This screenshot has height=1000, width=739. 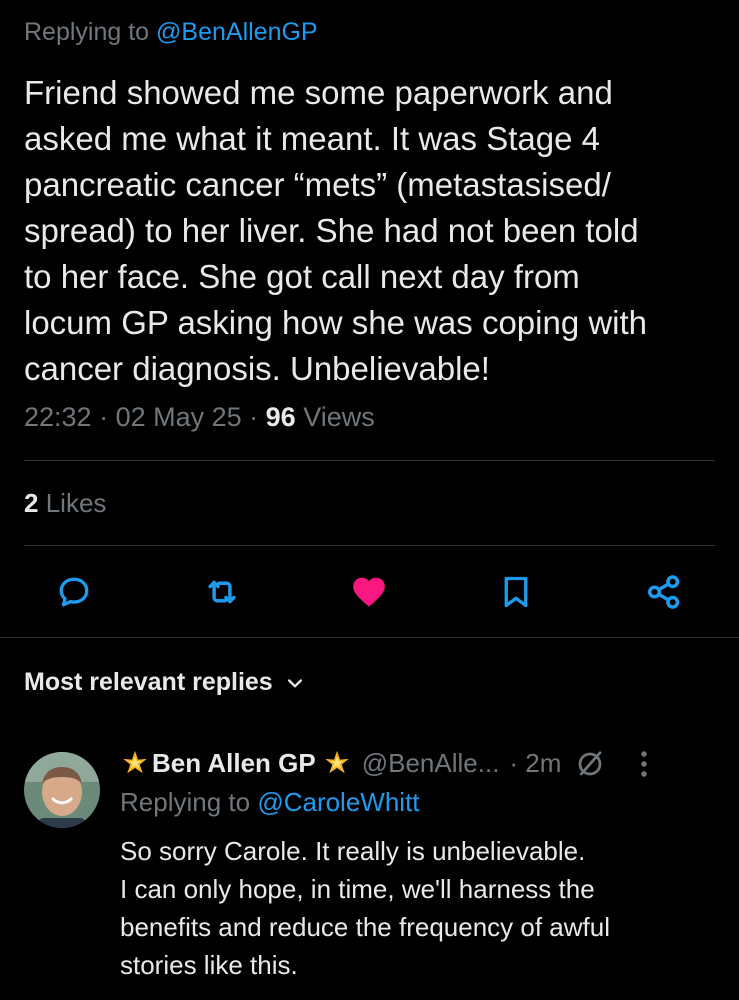 I want to click on avatar-photo, so click(x=62, y=790).